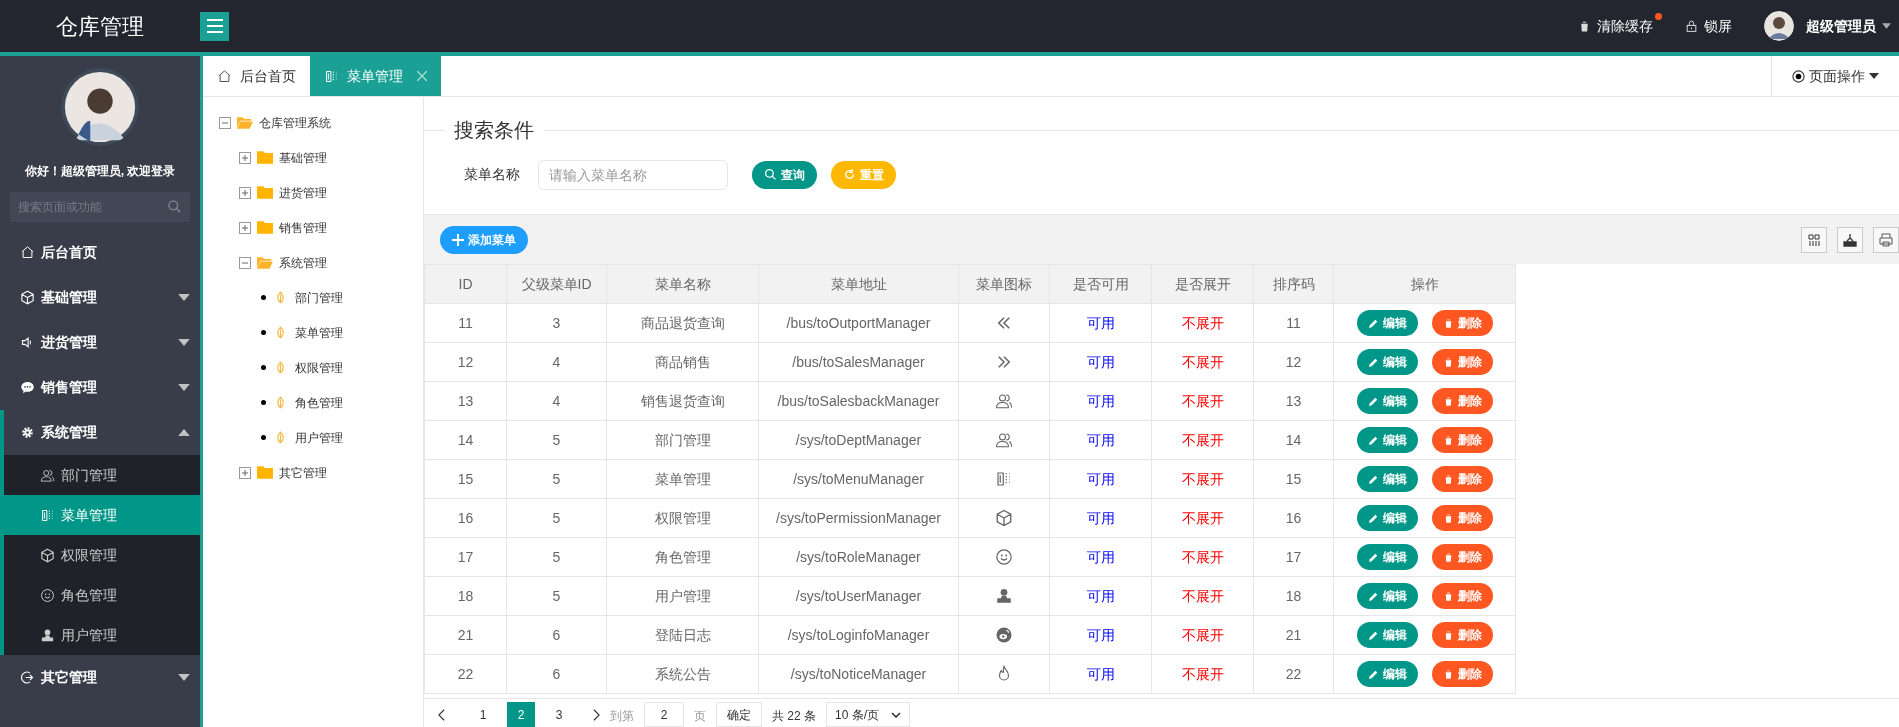 The width and height of the screenshot is (1899, 727). Describe the element at coordinates (465, 362) in the screenshot. I see `table-cell: 12` at that location.